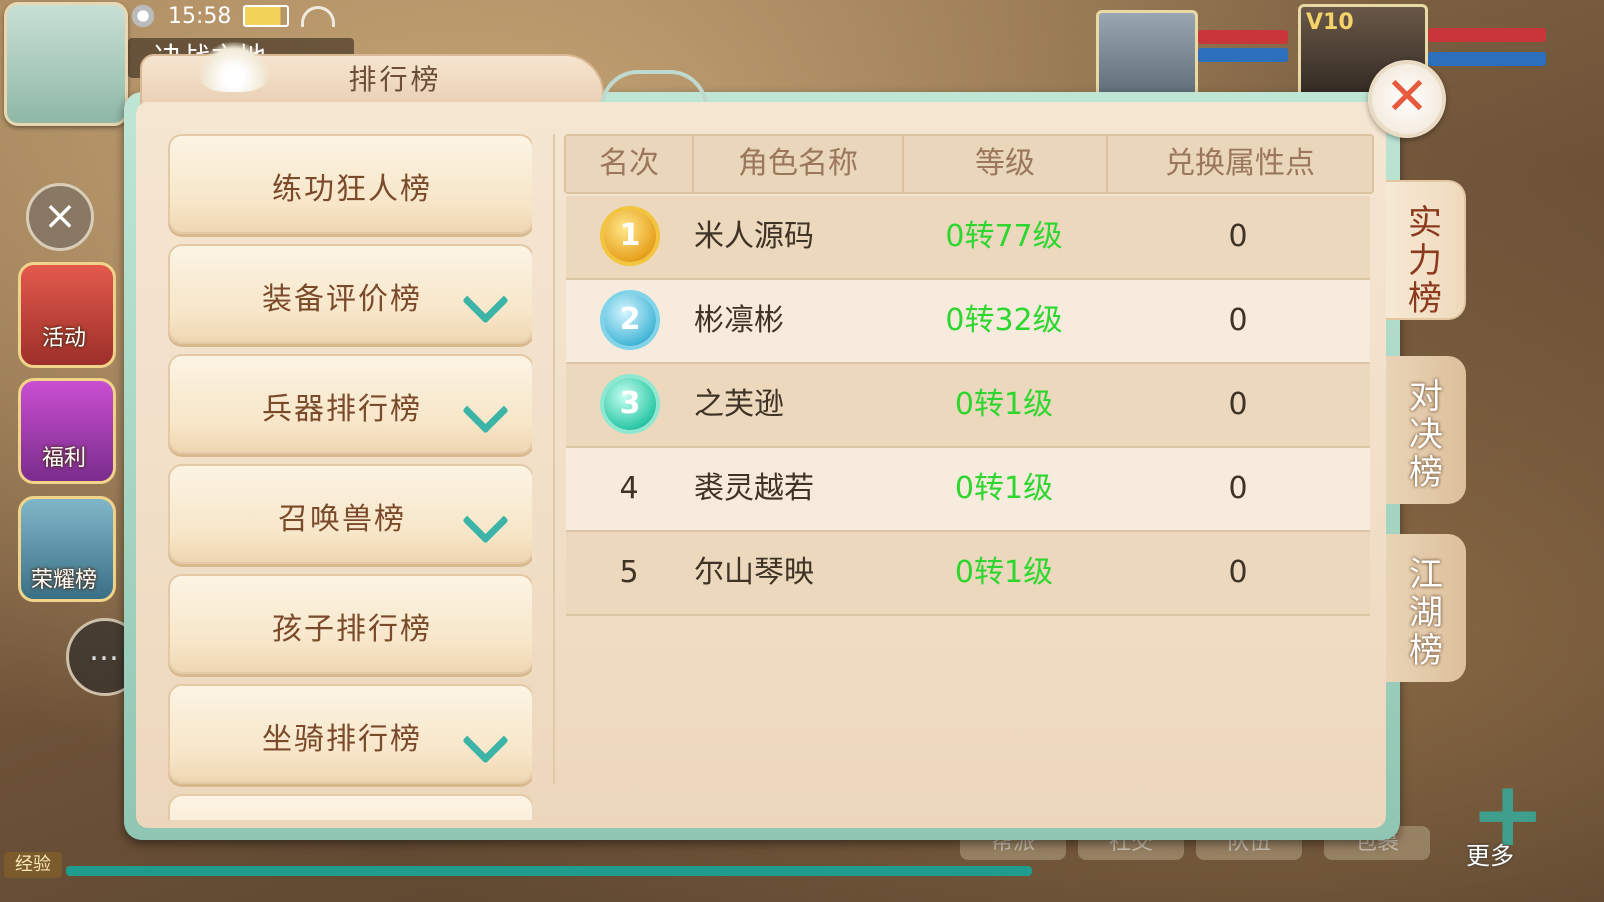 The height and width of the screenshot is (902, 1604). What do you see at coordinates (799, 164) in the screenshot?
I see `header-role-name: 角色名称` at bounding box center [799, 164].